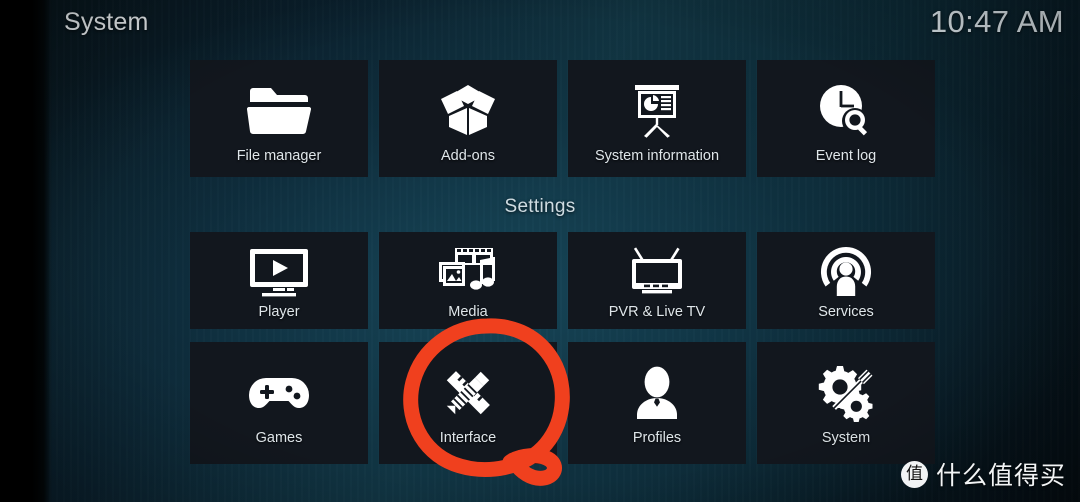 This screenshot has width=1080, height=502. I want to click on media-photo-music-icon, so click(468, 272).